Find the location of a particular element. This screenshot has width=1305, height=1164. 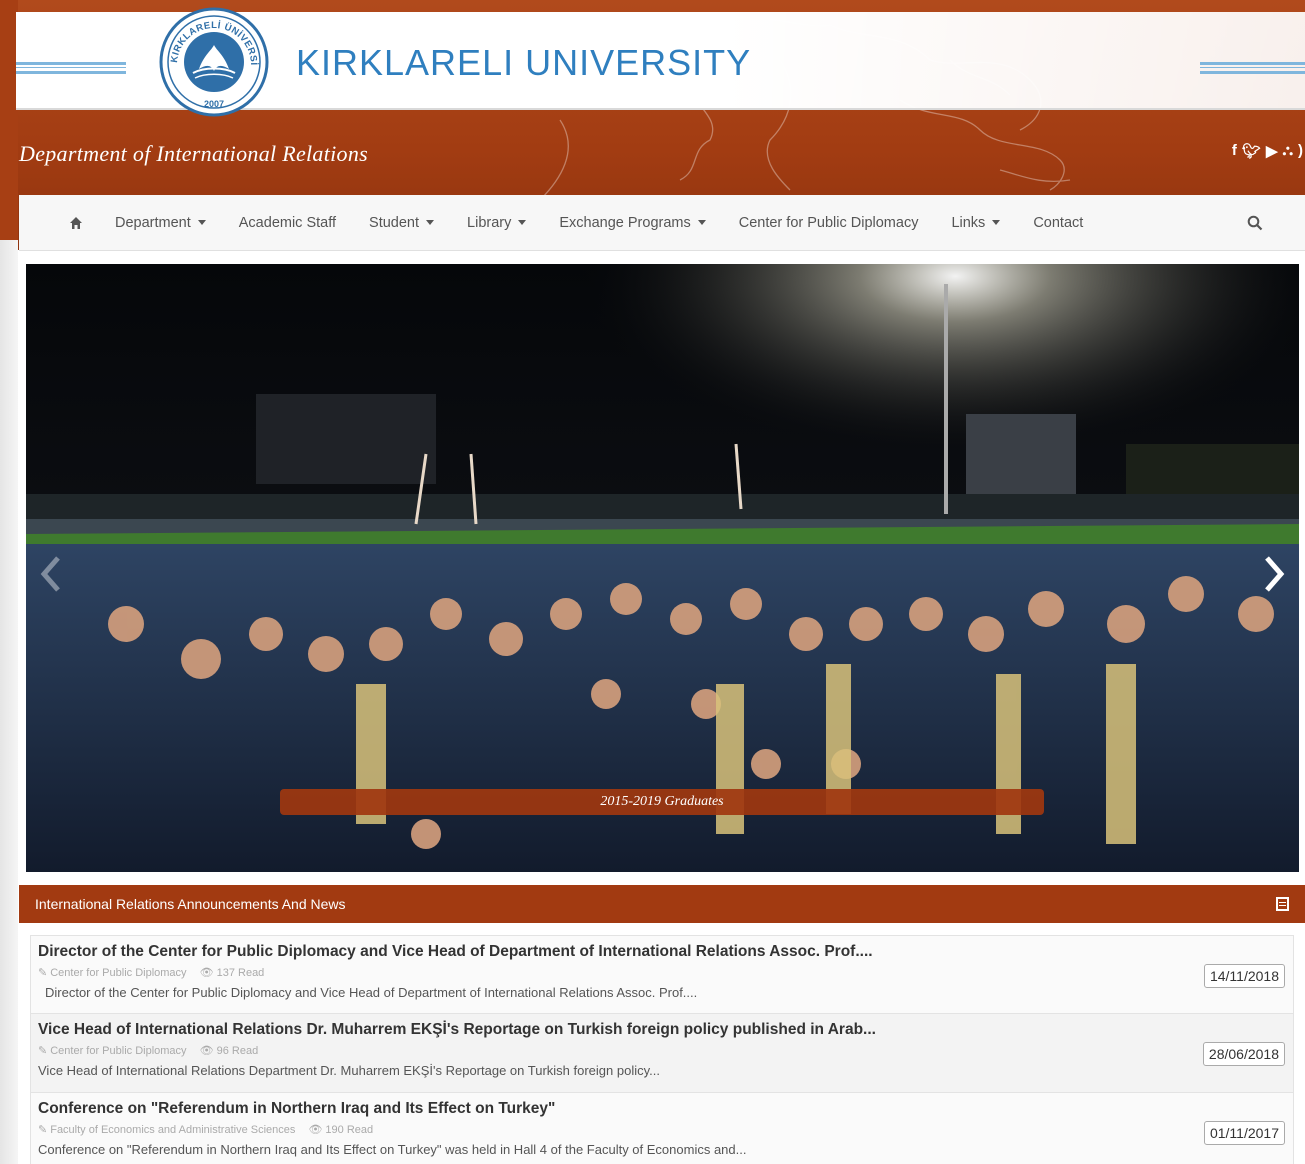

youtube-icon: ▶ is located at coordinates (1272, 151).